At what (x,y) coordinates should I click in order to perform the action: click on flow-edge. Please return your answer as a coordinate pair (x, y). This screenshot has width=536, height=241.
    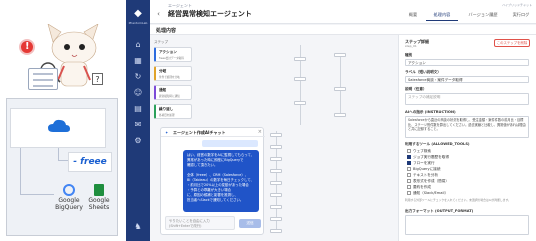
    Looking at the image, I should click on (340, 85).